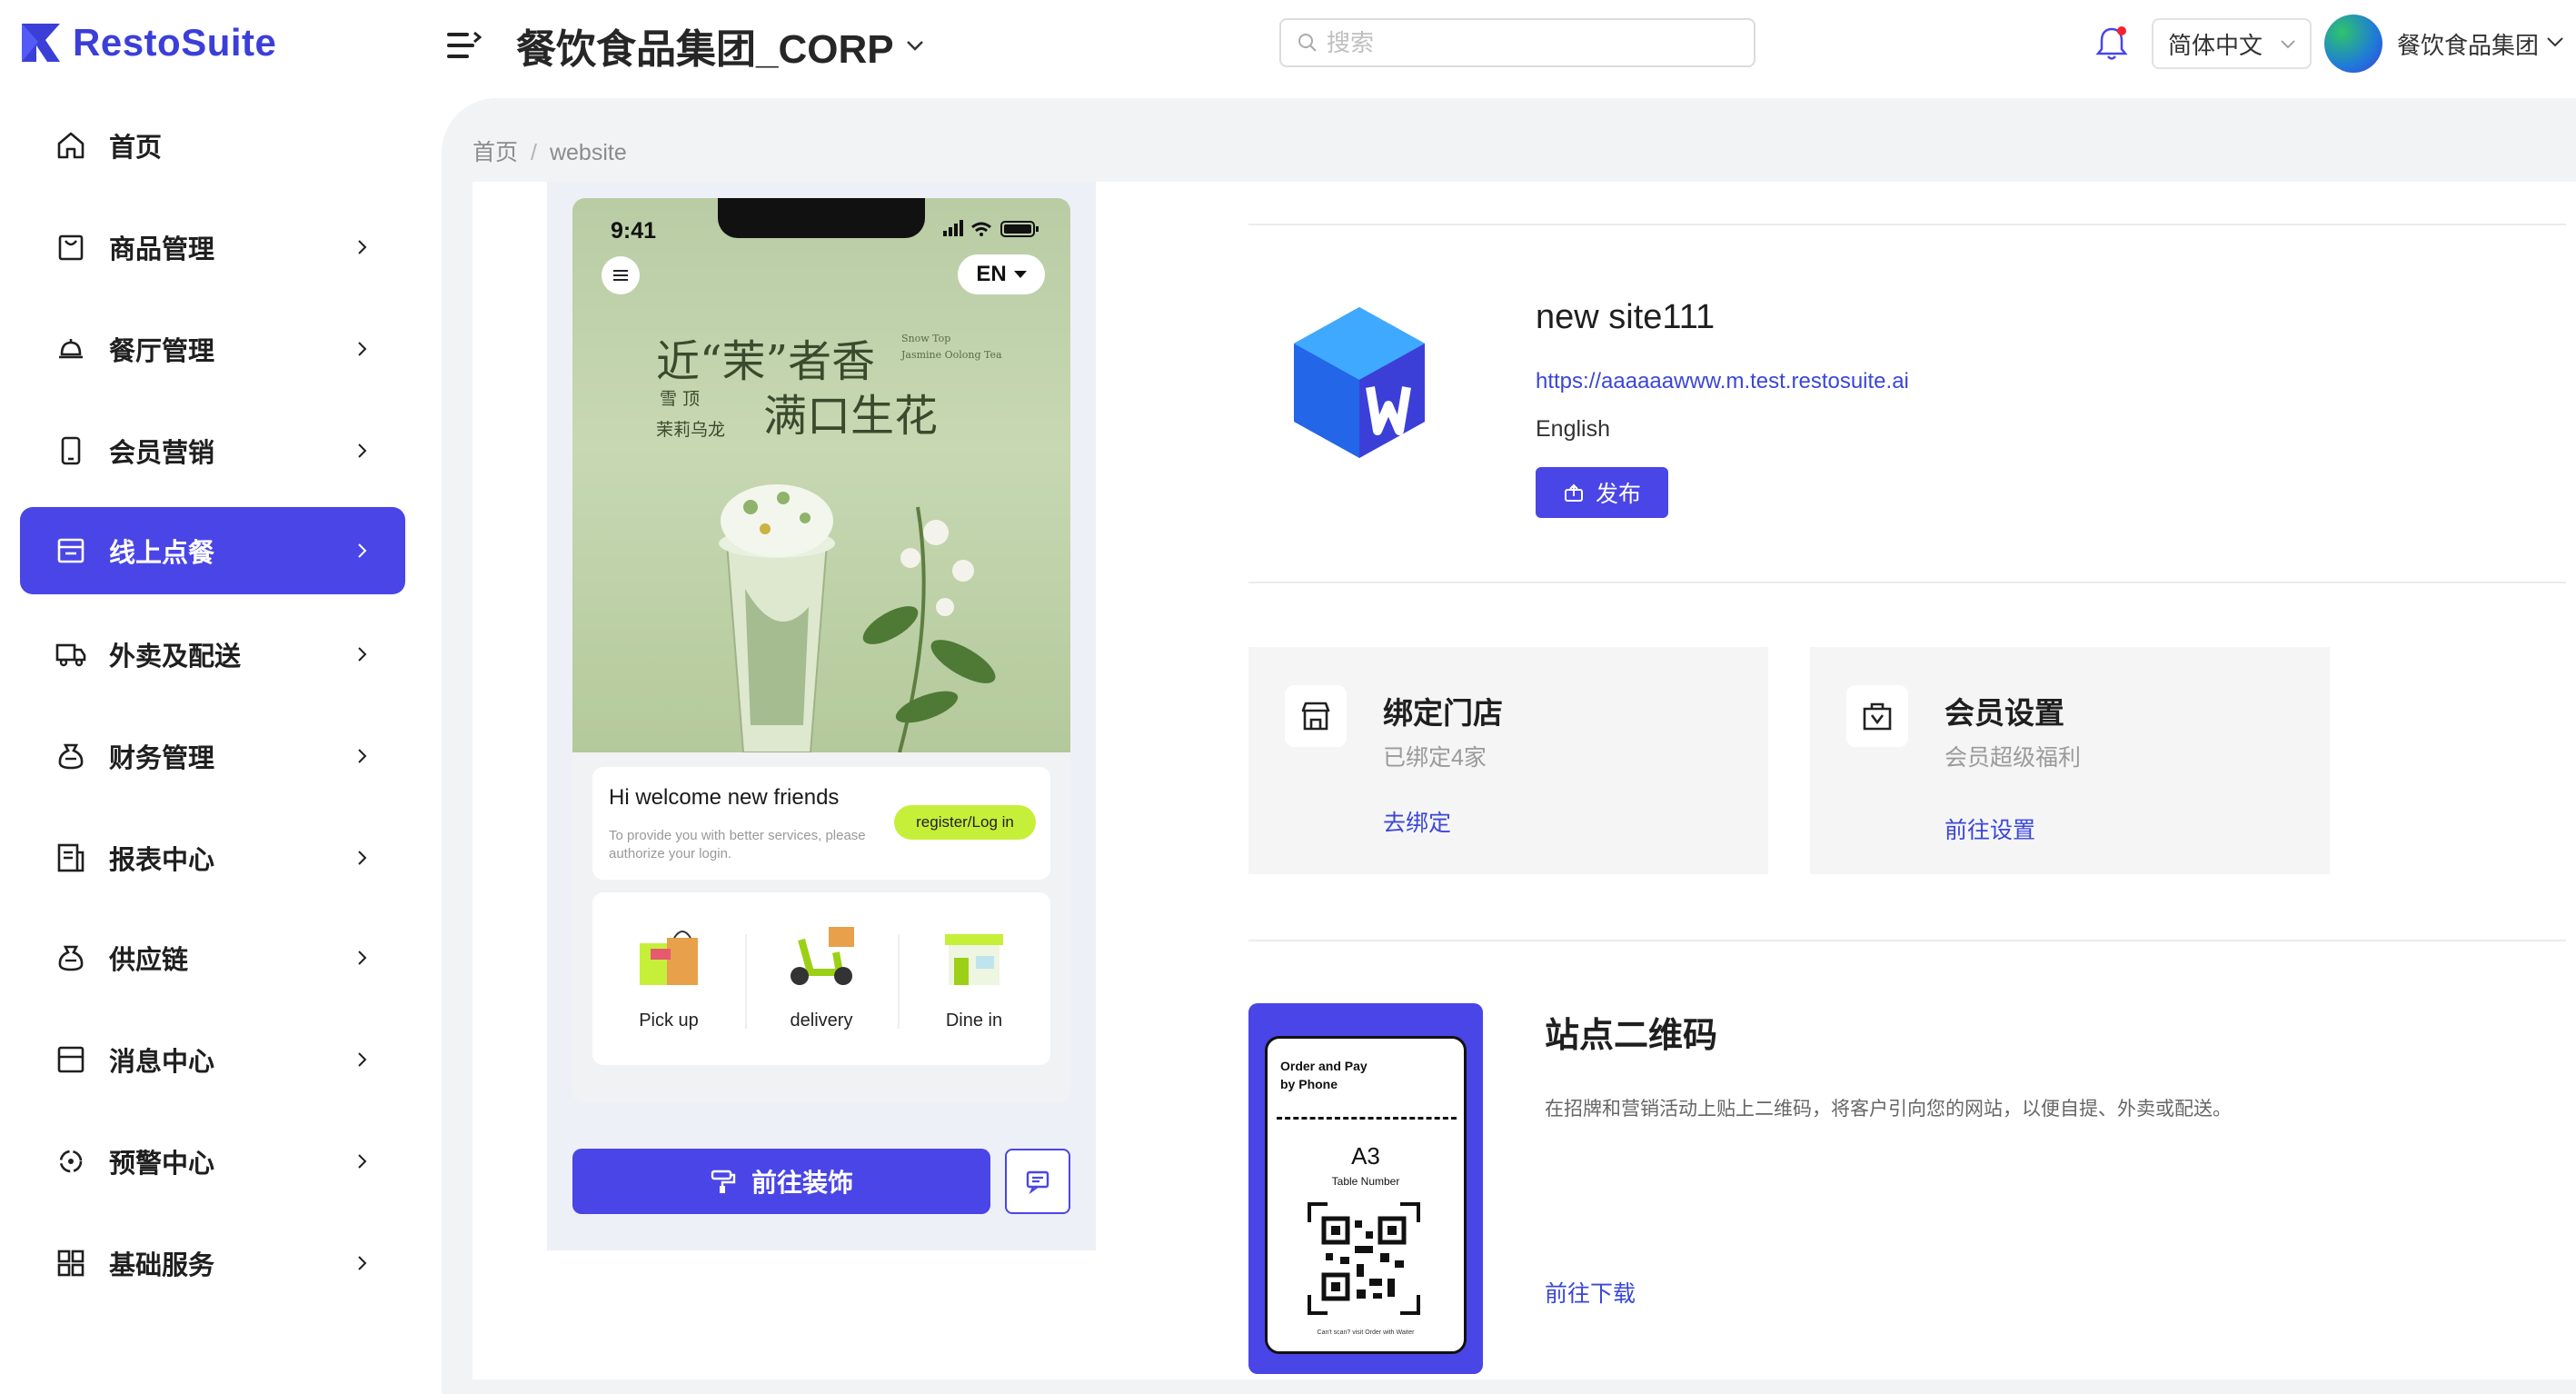 This screenshot has height=1394, width=2576. I want to click on search-box, so click(1517, 42).